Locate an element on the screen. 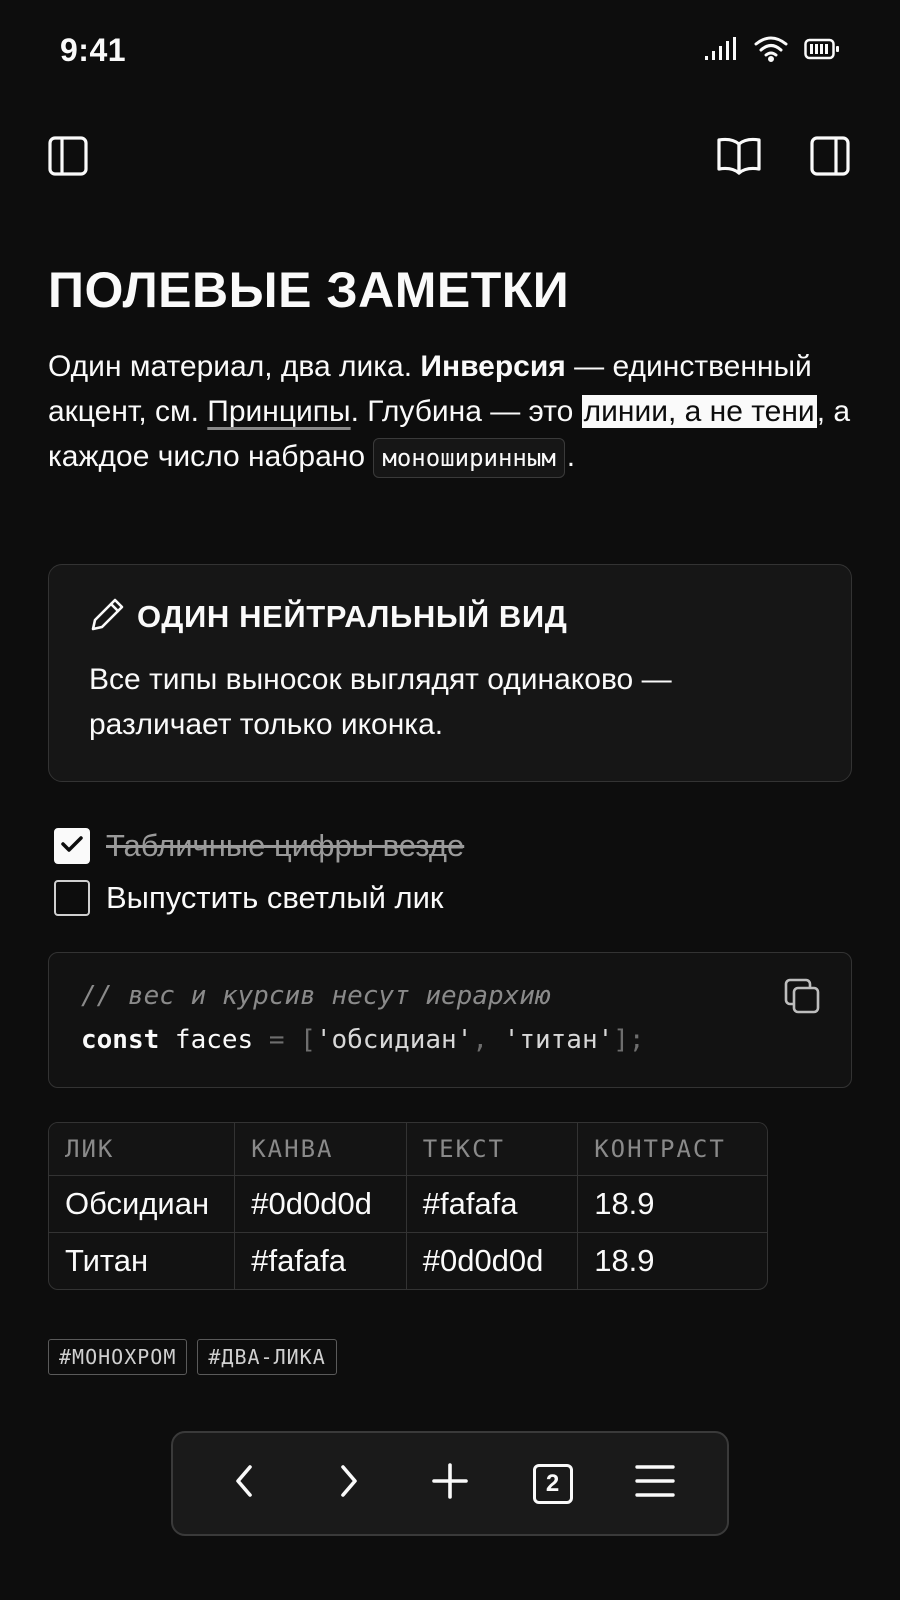 The height and width of the screenshot is (1600, 900). status-icons is located at coordinates (772, 51).